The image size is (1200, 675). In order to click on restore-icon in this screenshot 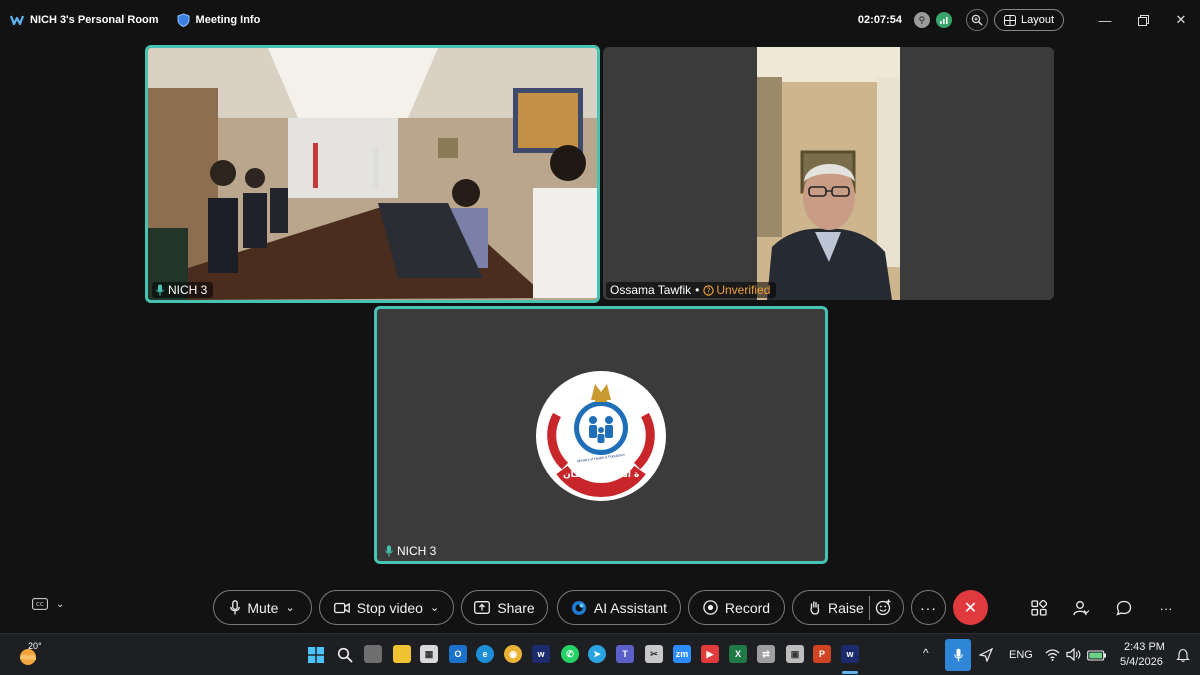, I will do `click(1143, 20)`.